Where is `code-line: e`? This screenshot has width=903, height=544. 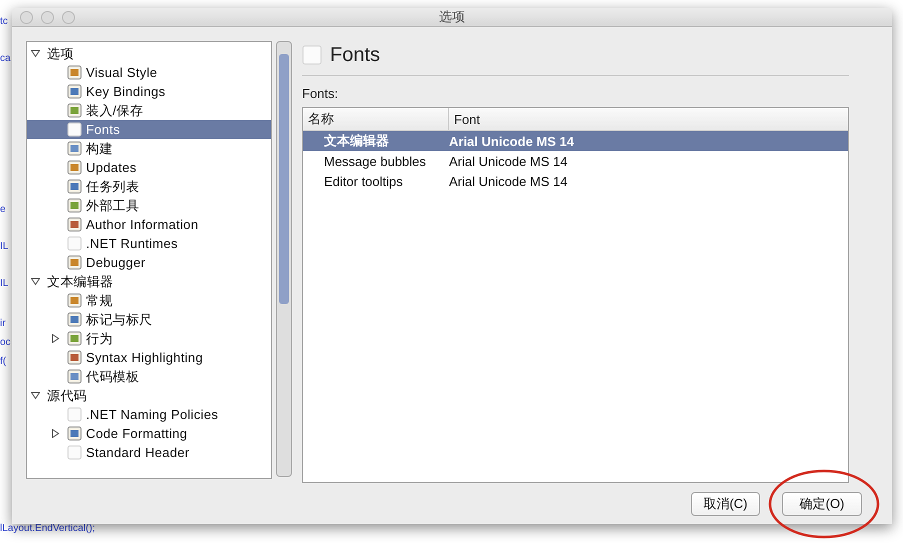 code-line: e is located at coordinates (3, 210).